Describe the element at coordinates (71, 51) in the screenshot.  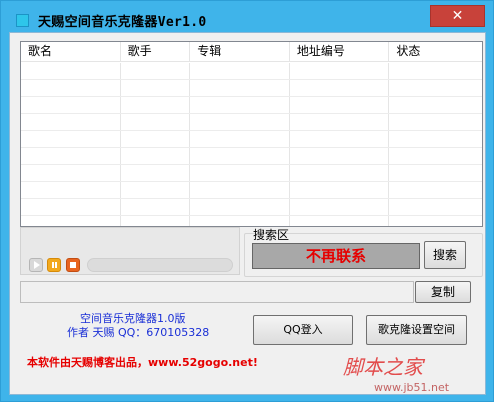
I see `column-header-song: 歌名` at that location.